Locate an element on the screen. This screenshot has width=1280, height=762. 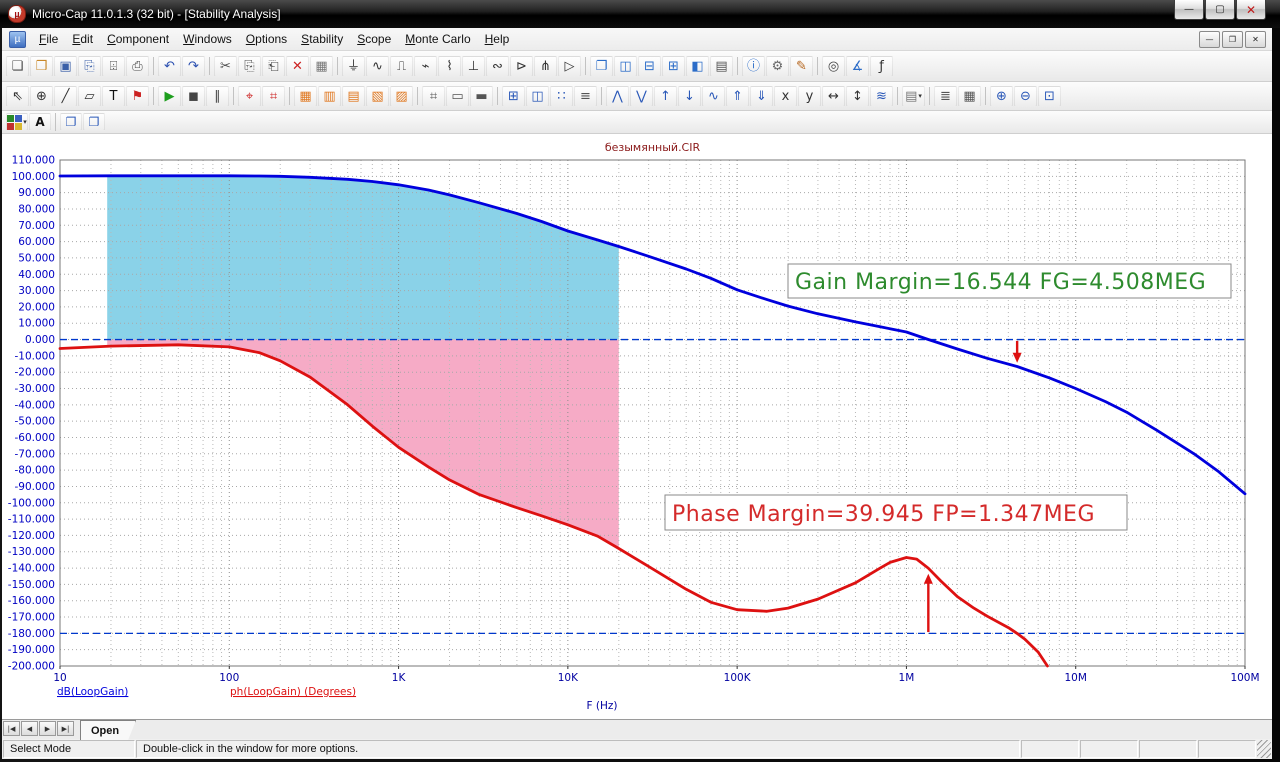
last-page-button: ▶| is located at coordinates (65, 728).